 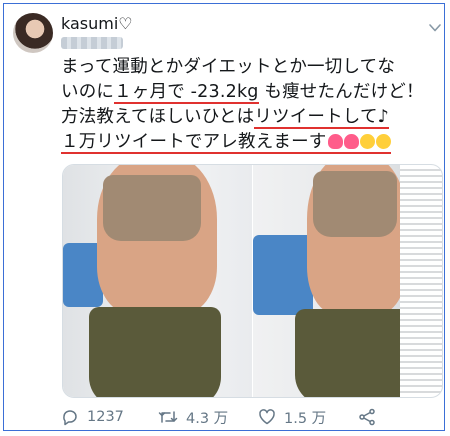 What do you see at coordinates (92, 43) in the screenshot?
I see `user-handle-obscured` at bounding box center [92, 43].